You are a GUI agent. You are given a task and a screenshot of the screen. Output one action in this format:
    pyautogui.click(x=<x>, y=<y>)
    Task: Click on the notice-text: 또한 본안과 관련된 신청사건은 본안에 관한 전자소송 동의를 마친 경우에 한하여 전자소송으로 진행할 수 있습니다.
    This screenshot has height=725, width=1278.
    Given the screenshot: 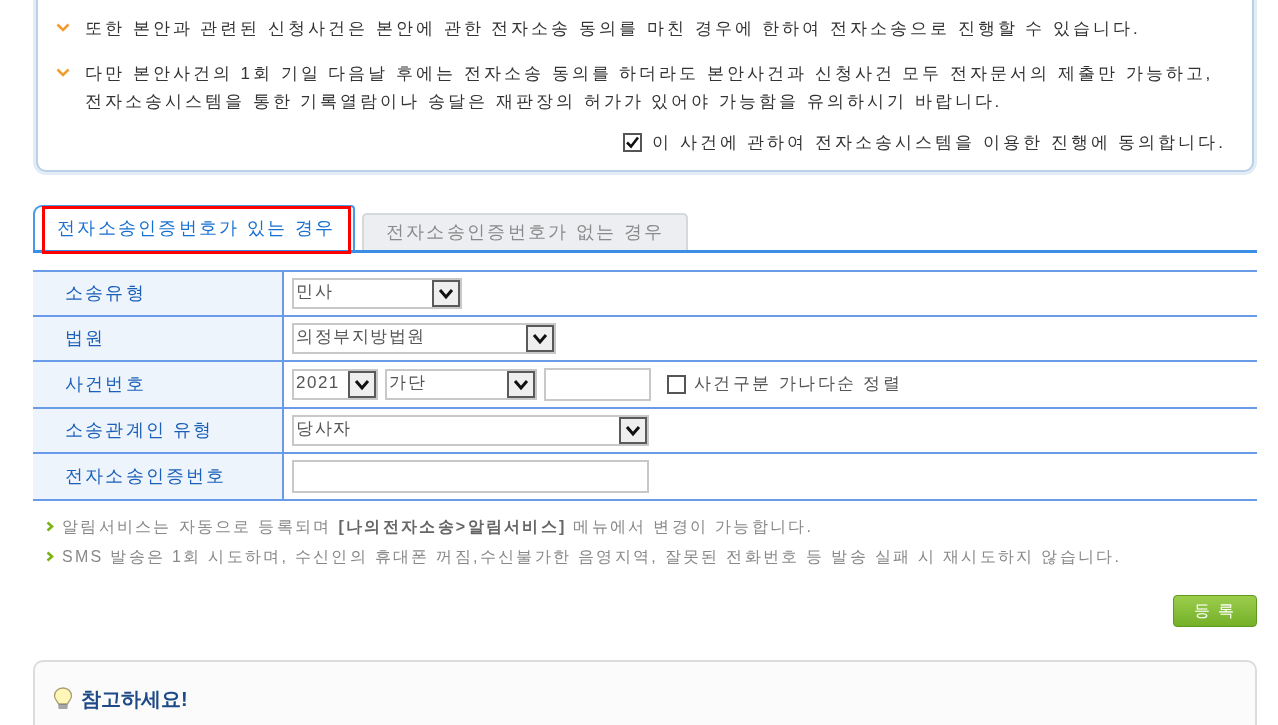 What is the action you would take?
    pyautogui.click(x=613, y=29)
    